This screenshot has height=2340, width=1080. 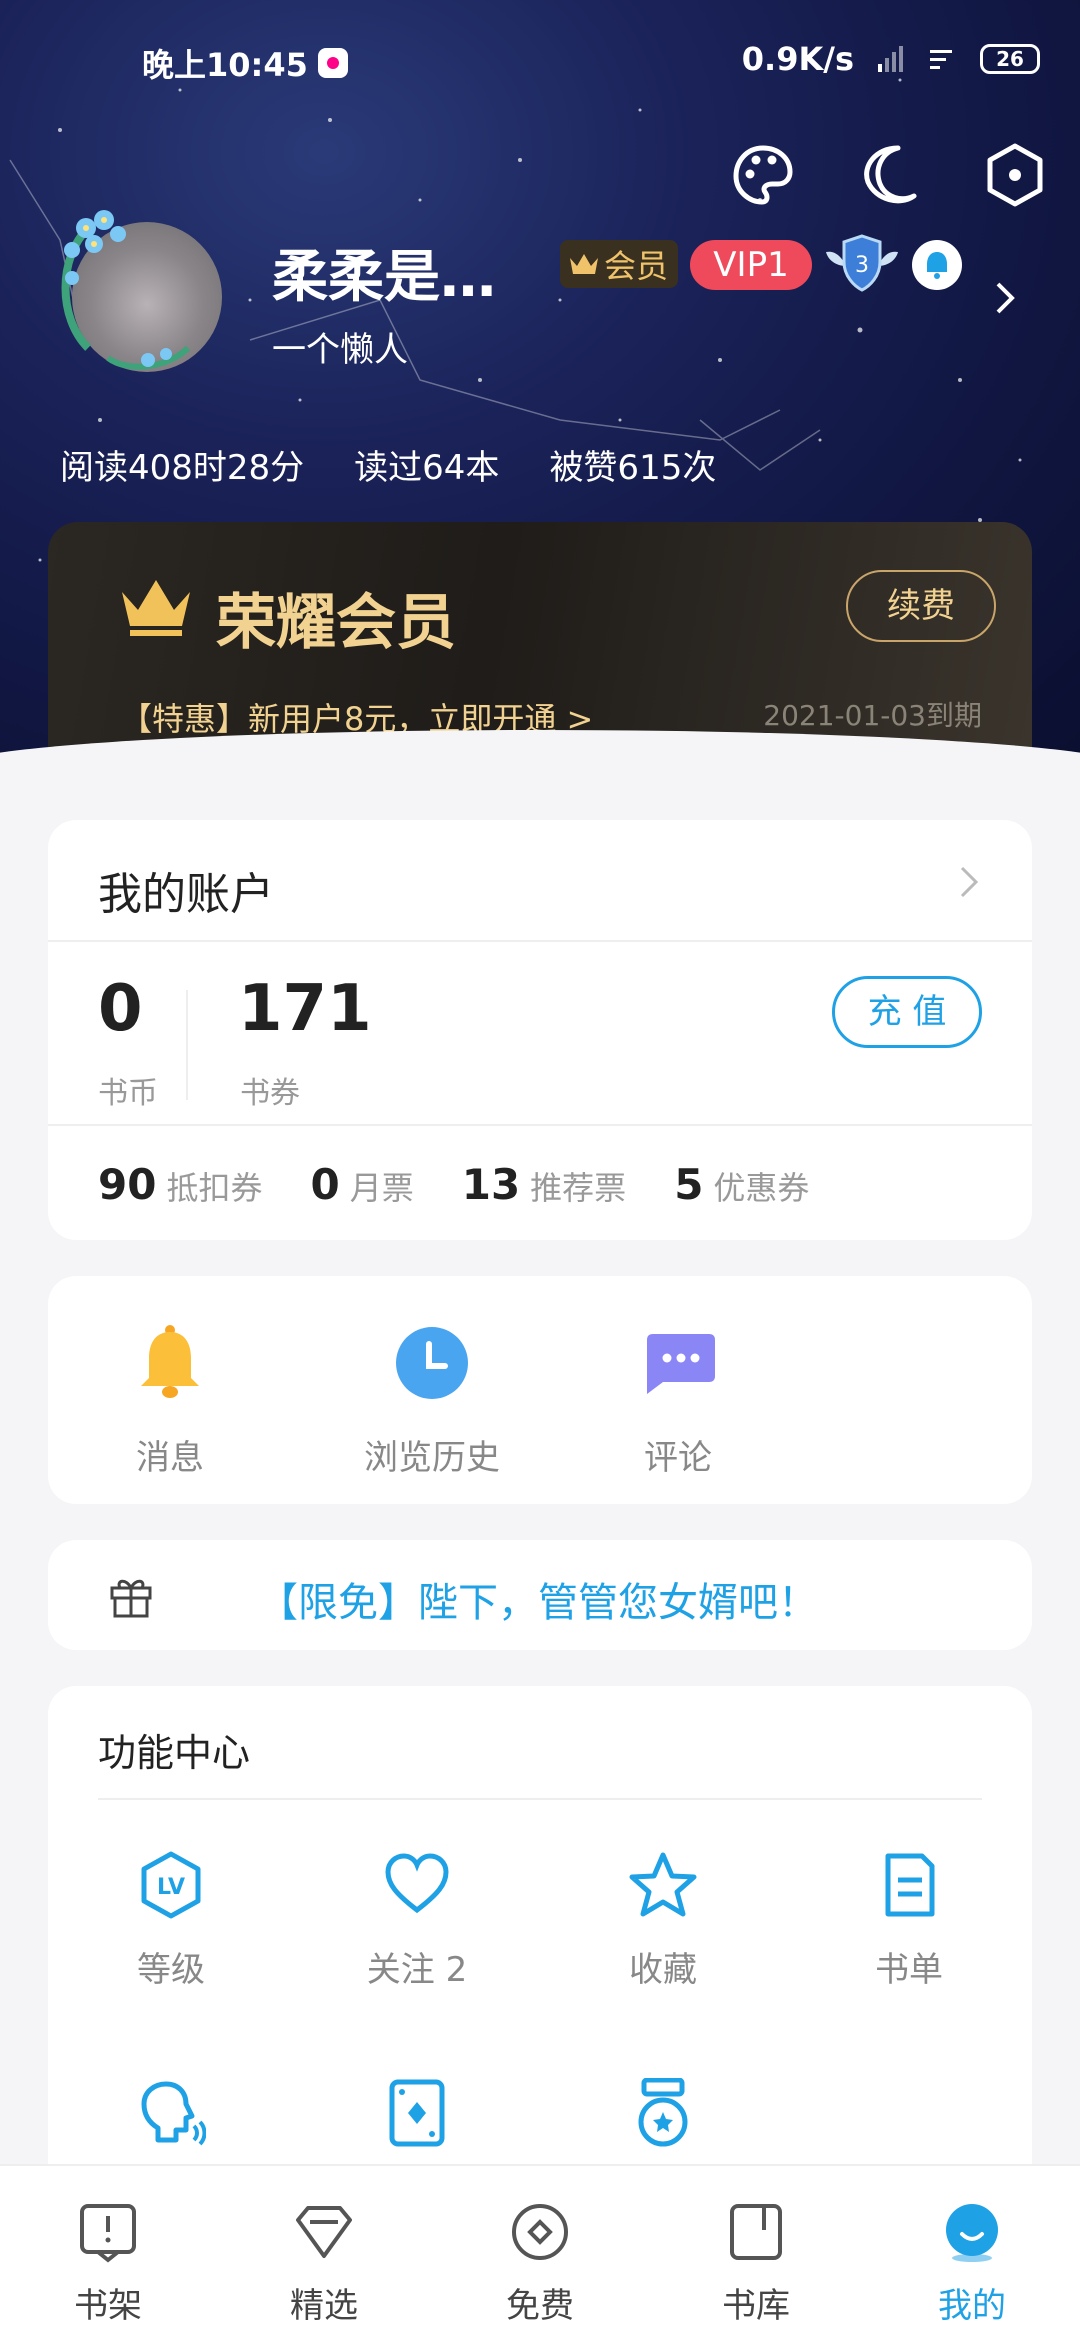 I want to click on star-icon, so click(x=663, y=1884).